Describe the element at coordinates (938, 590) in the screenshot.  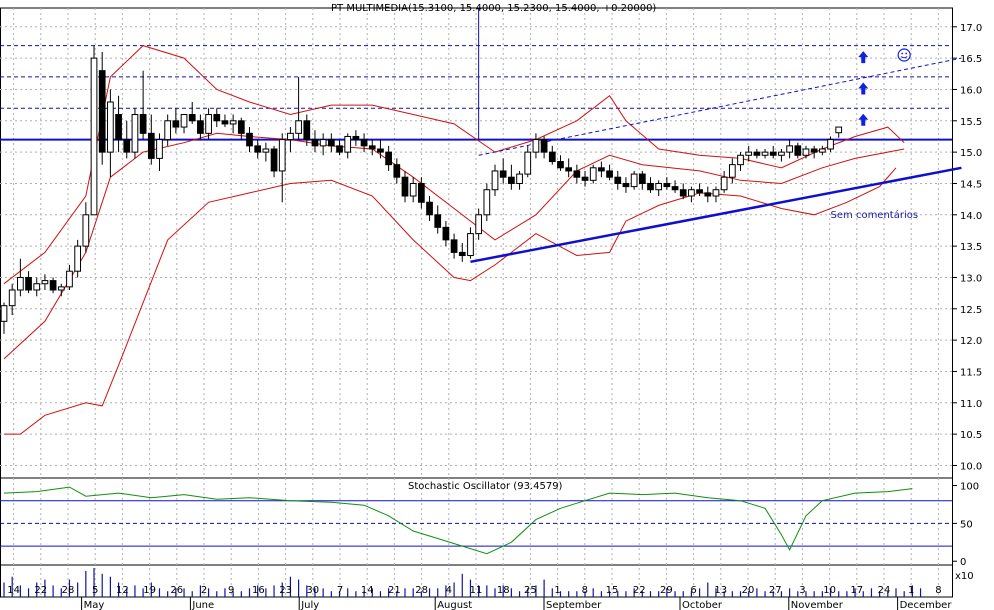
I see `x-day-label: 8` at that location.